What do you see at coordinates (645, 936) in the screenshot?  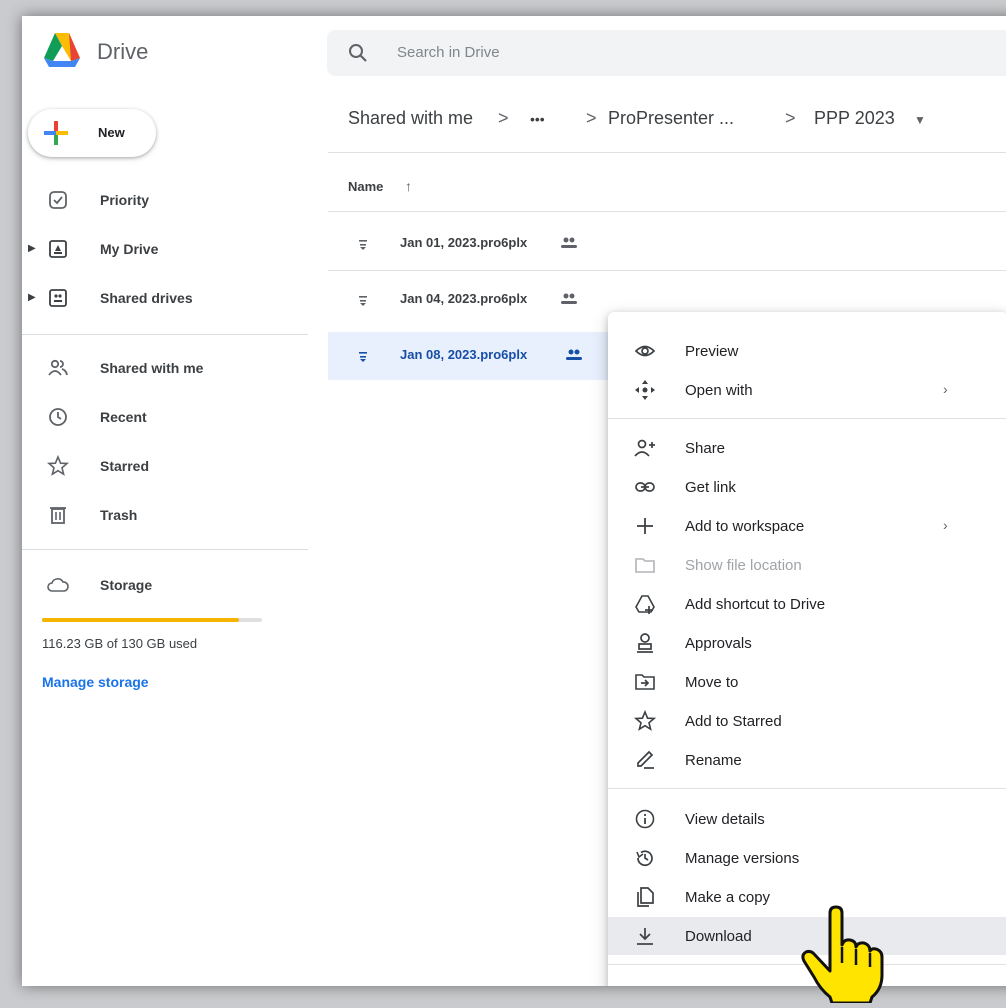 I see `download-icon` at bounding box center [645, 936].